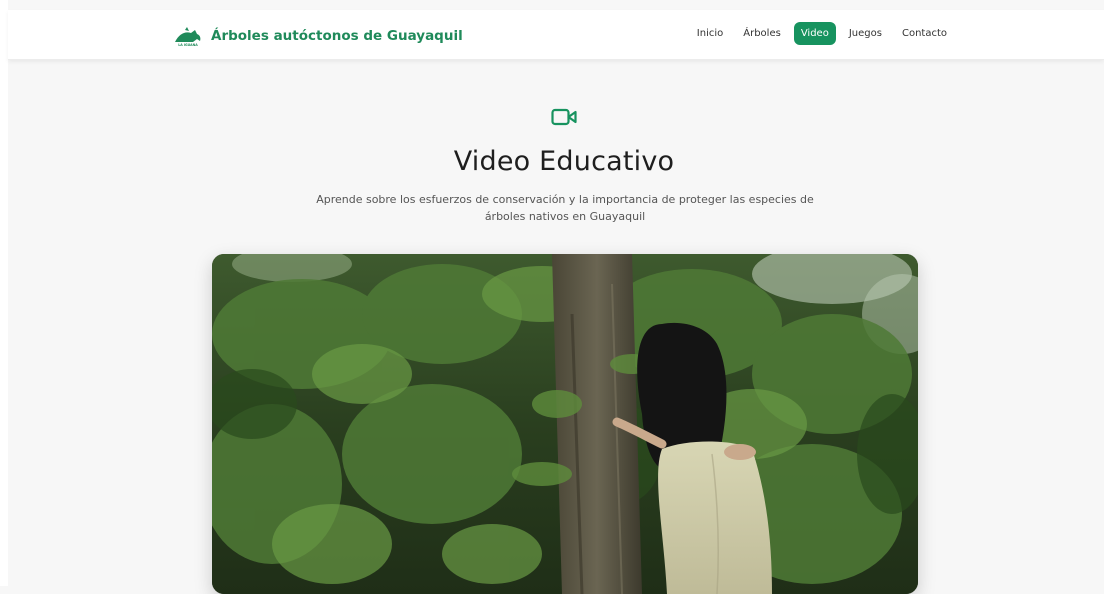  I want to click on nav-item-arboles: Árboles, so click(762, 33).